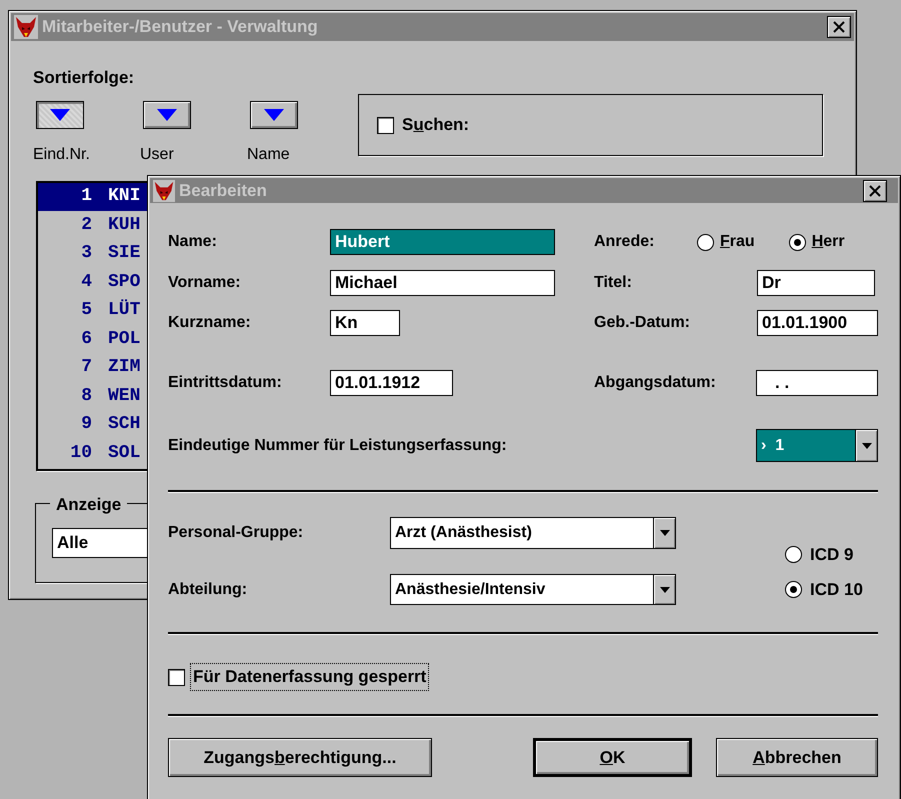 The height and width of the screenshot is (799, 901). What do you see at coordinates (205, 283) in the screenshot?
I see `field-label: Vorname:` at bounding box center [205, 283].